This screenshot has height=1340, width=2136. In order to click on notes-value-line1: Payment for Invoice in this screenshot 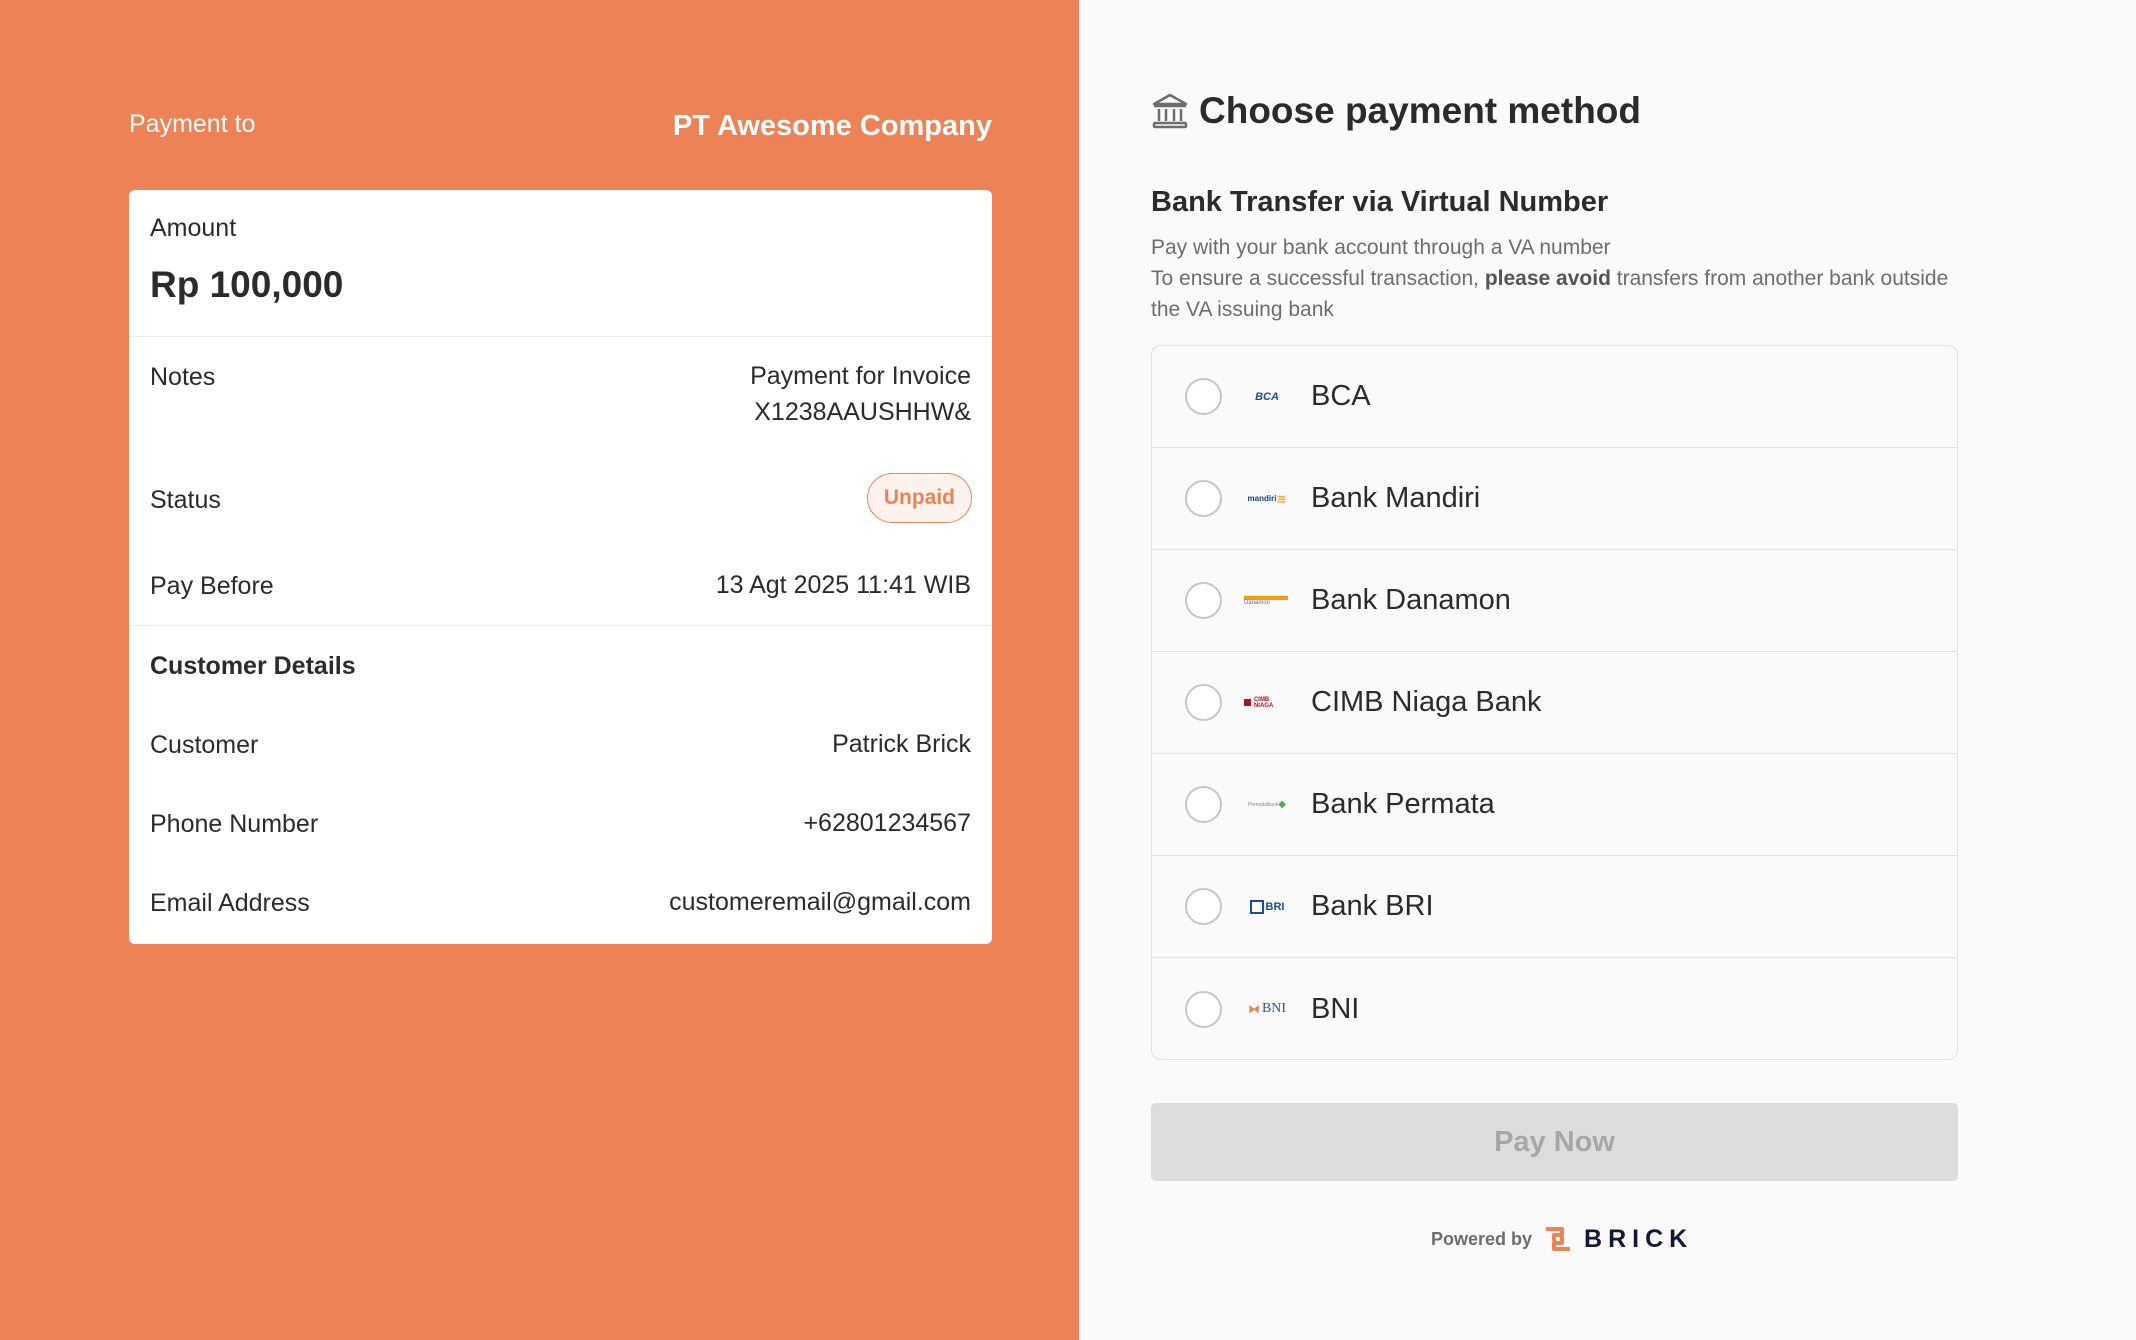, I will do `click(860, 376)`.